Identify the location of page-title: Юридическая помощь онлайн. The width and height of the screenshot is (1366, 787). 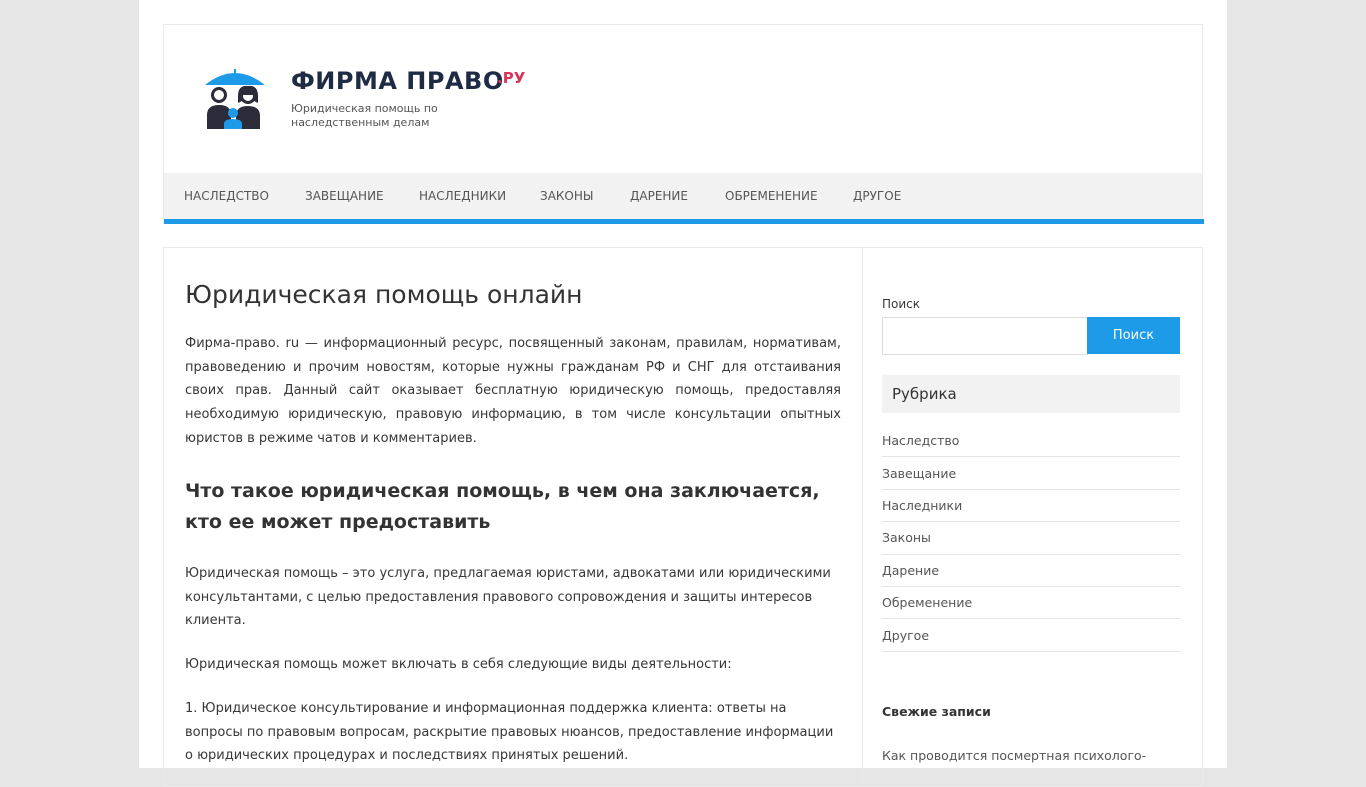
(384, 294).